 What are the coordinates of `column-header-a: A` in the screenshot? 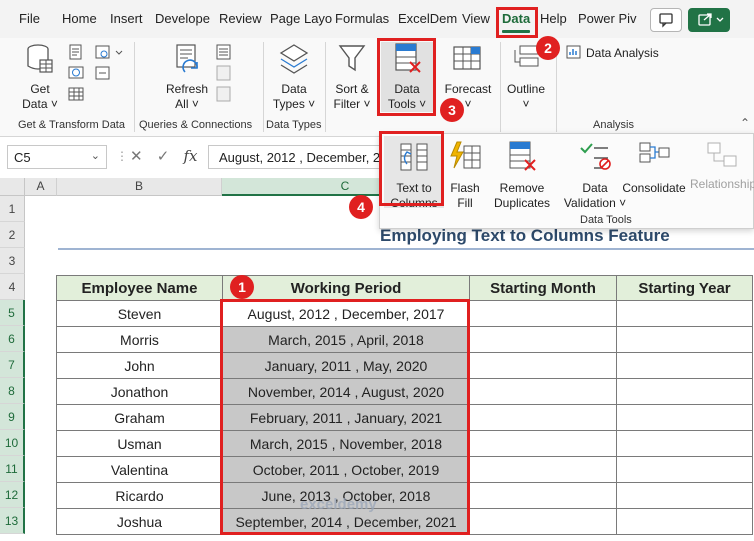 It's located at (41, 187).